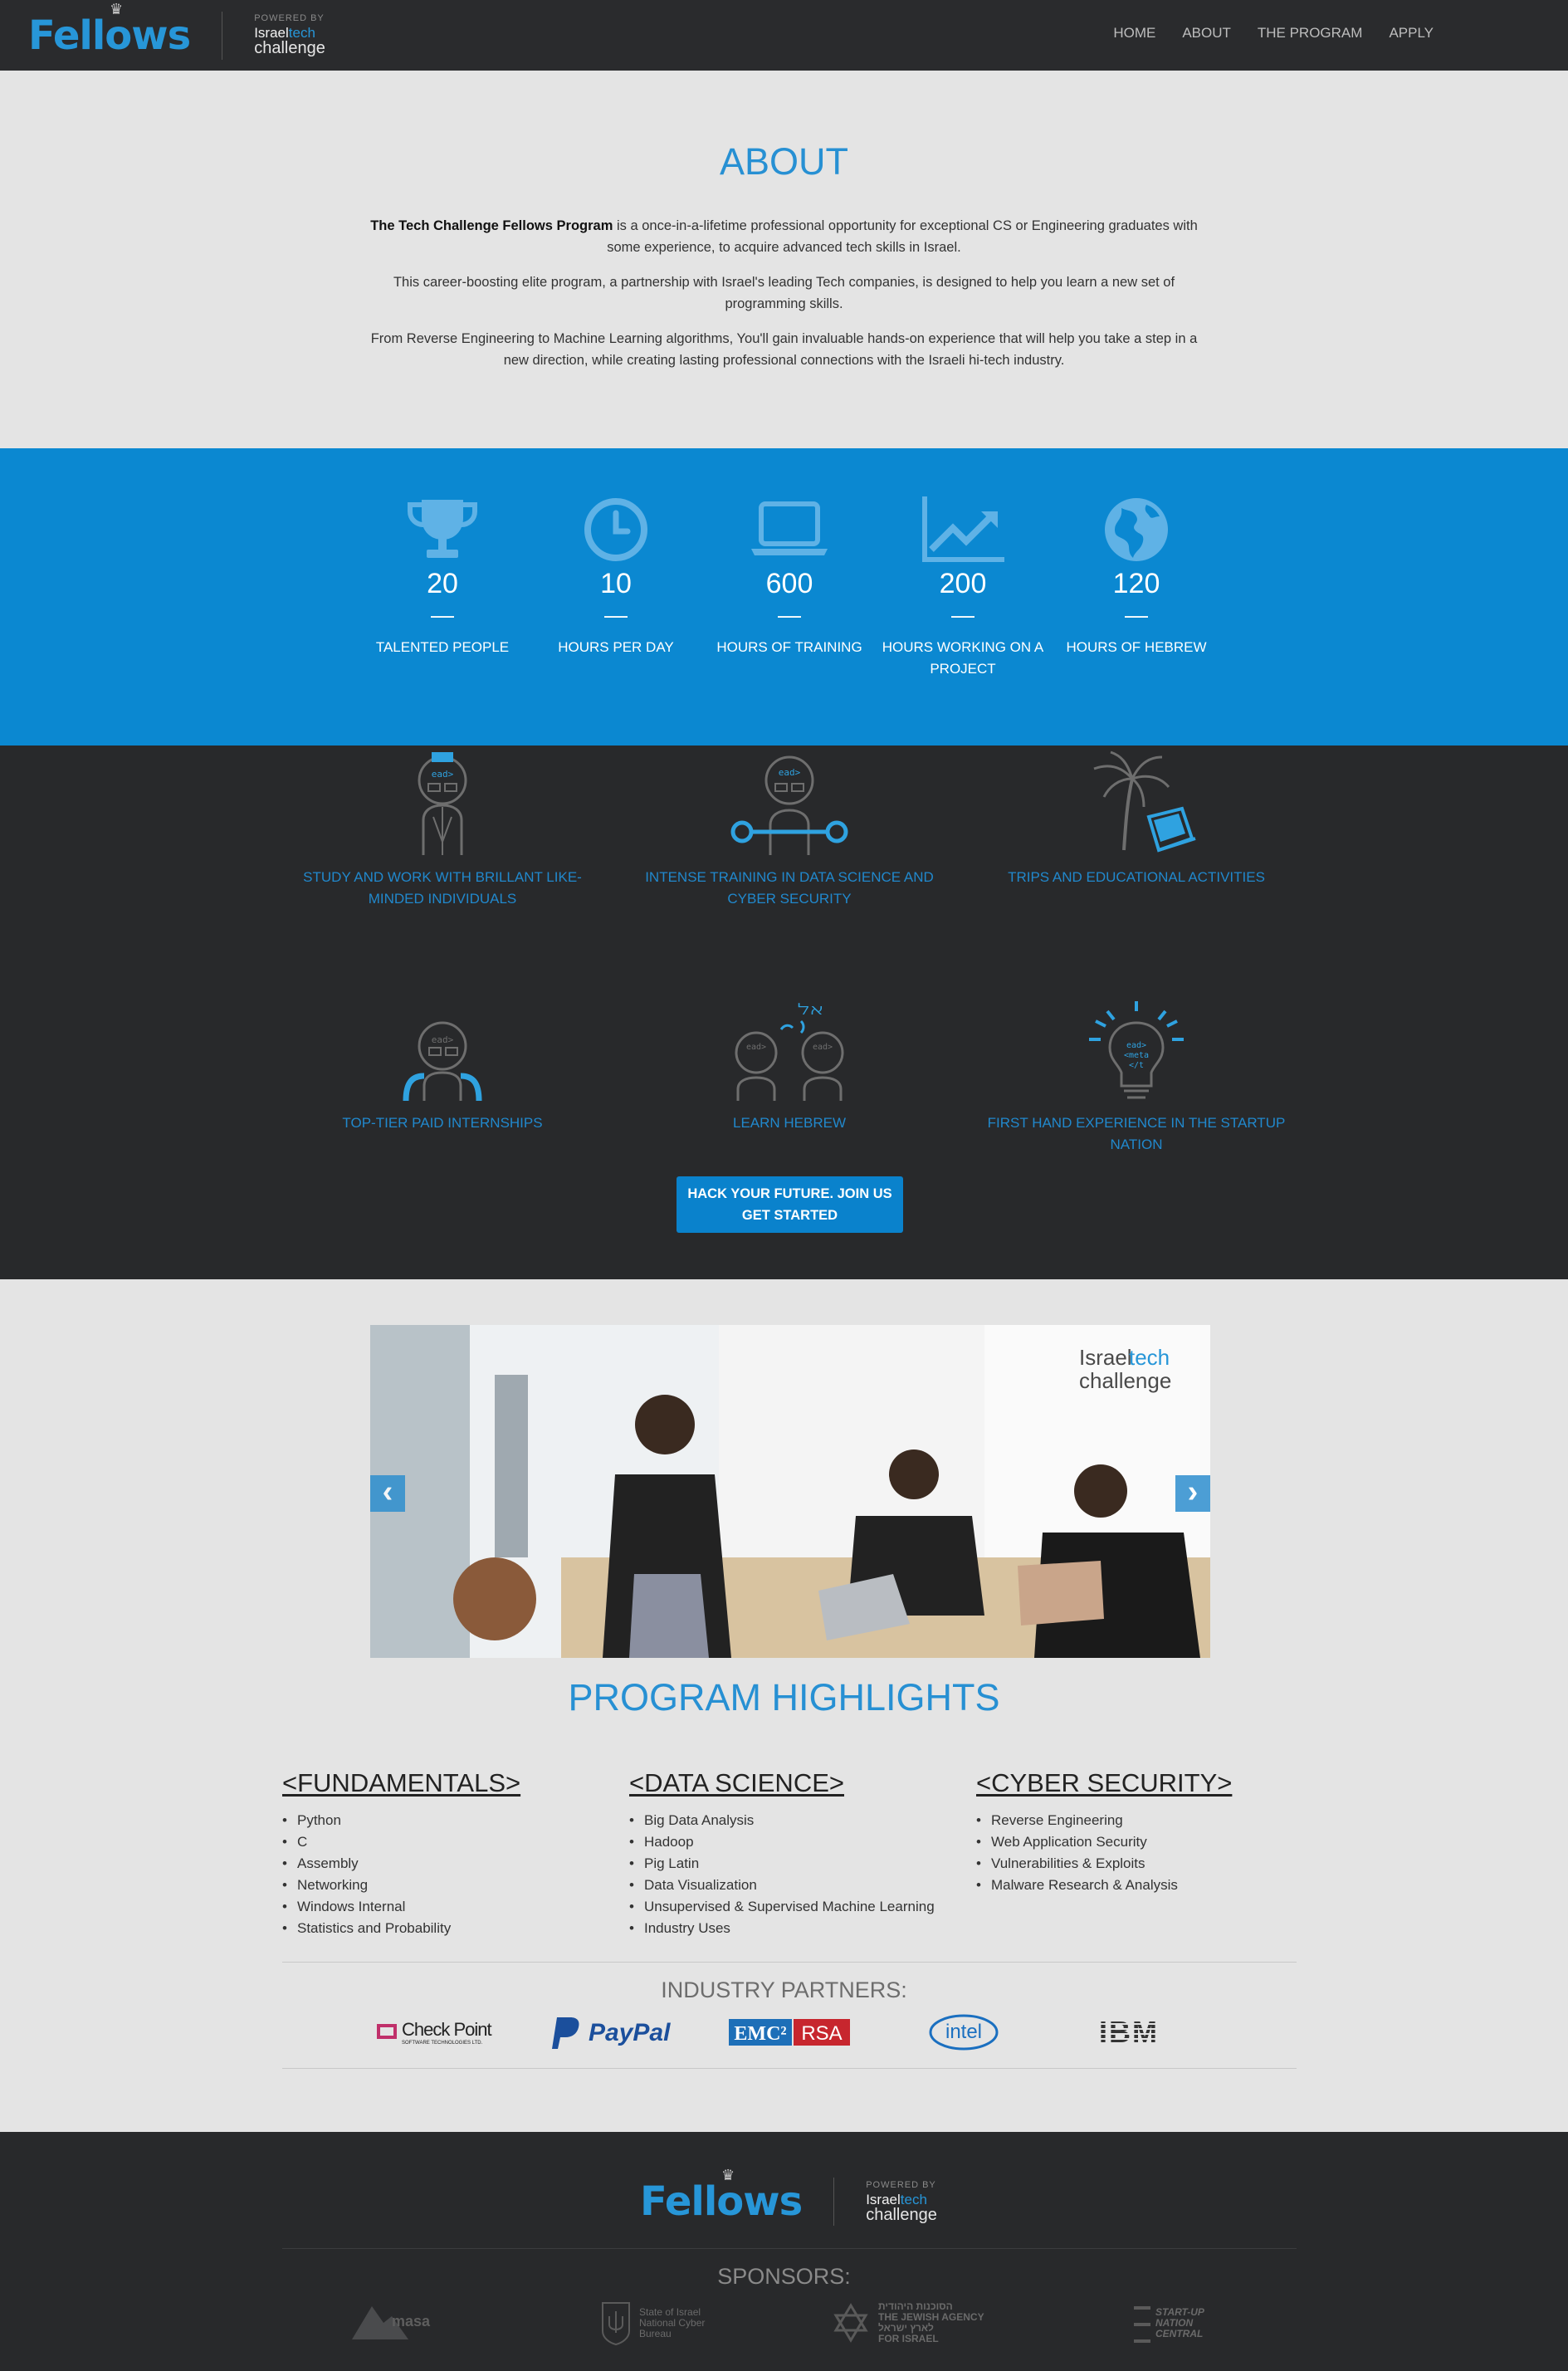 The width and height of the screenshot is (1568, 2371). Describe the element at coordinates (1104, 1842) in the screenshot. I see `list-item: Web Application Security` at that location.